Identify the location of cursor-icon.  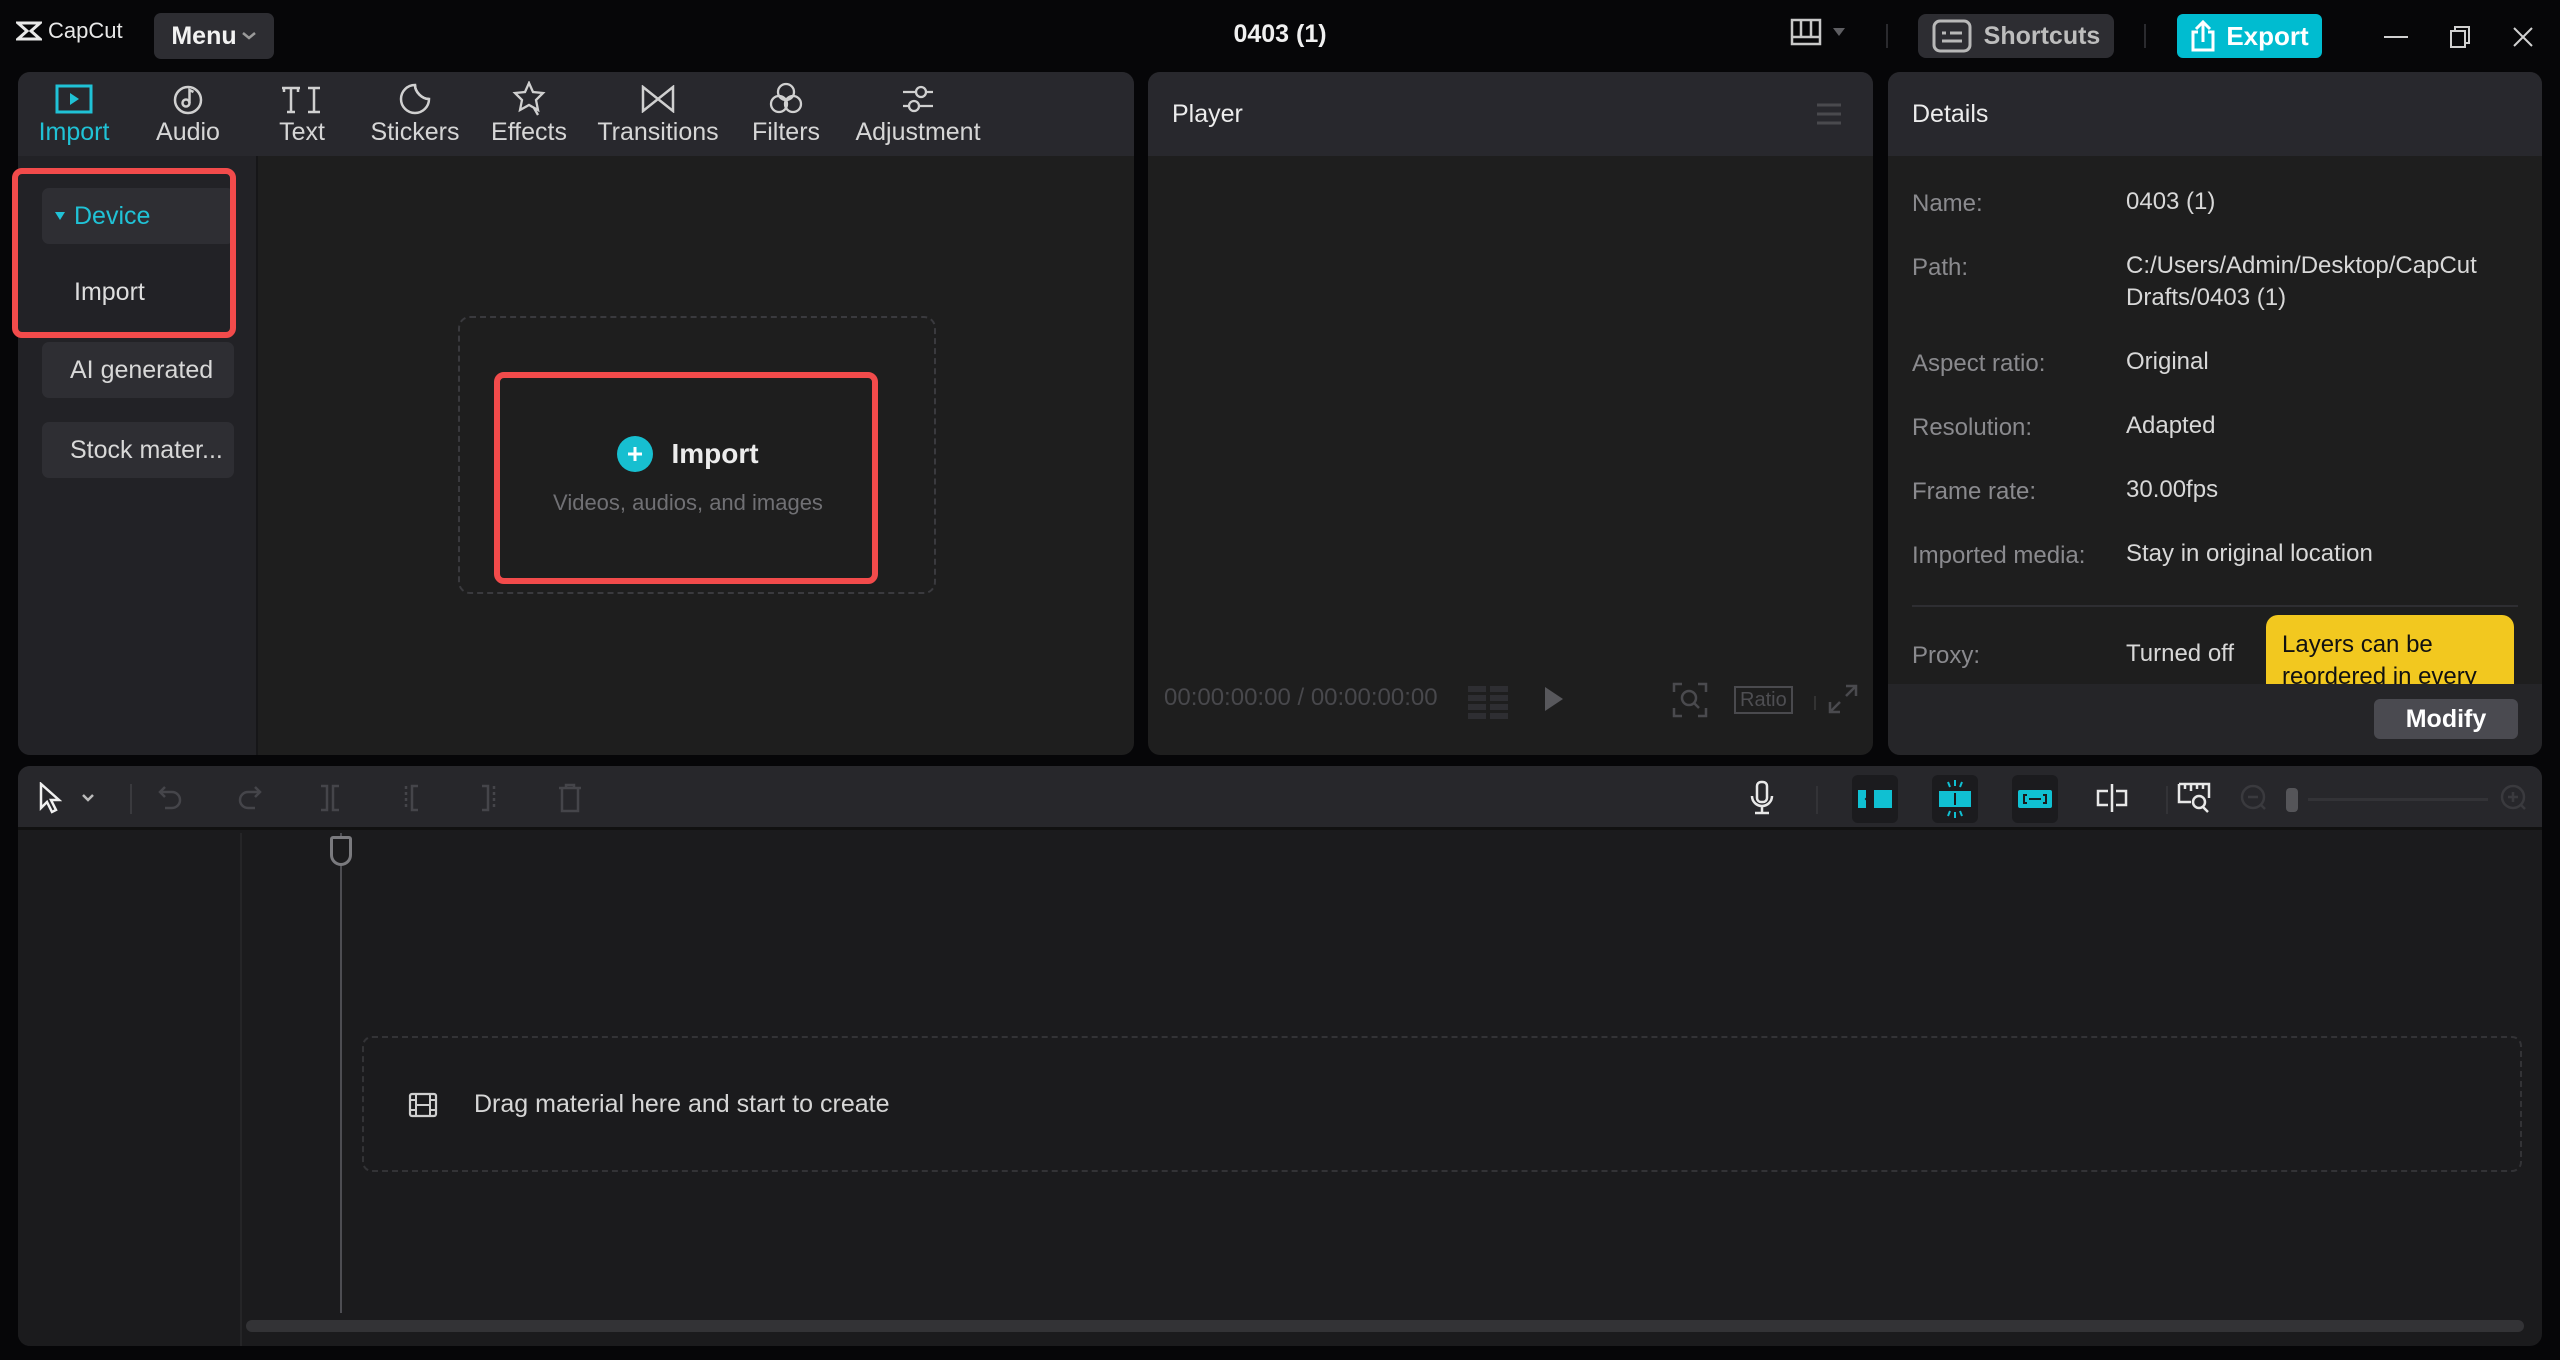
(50, 798).